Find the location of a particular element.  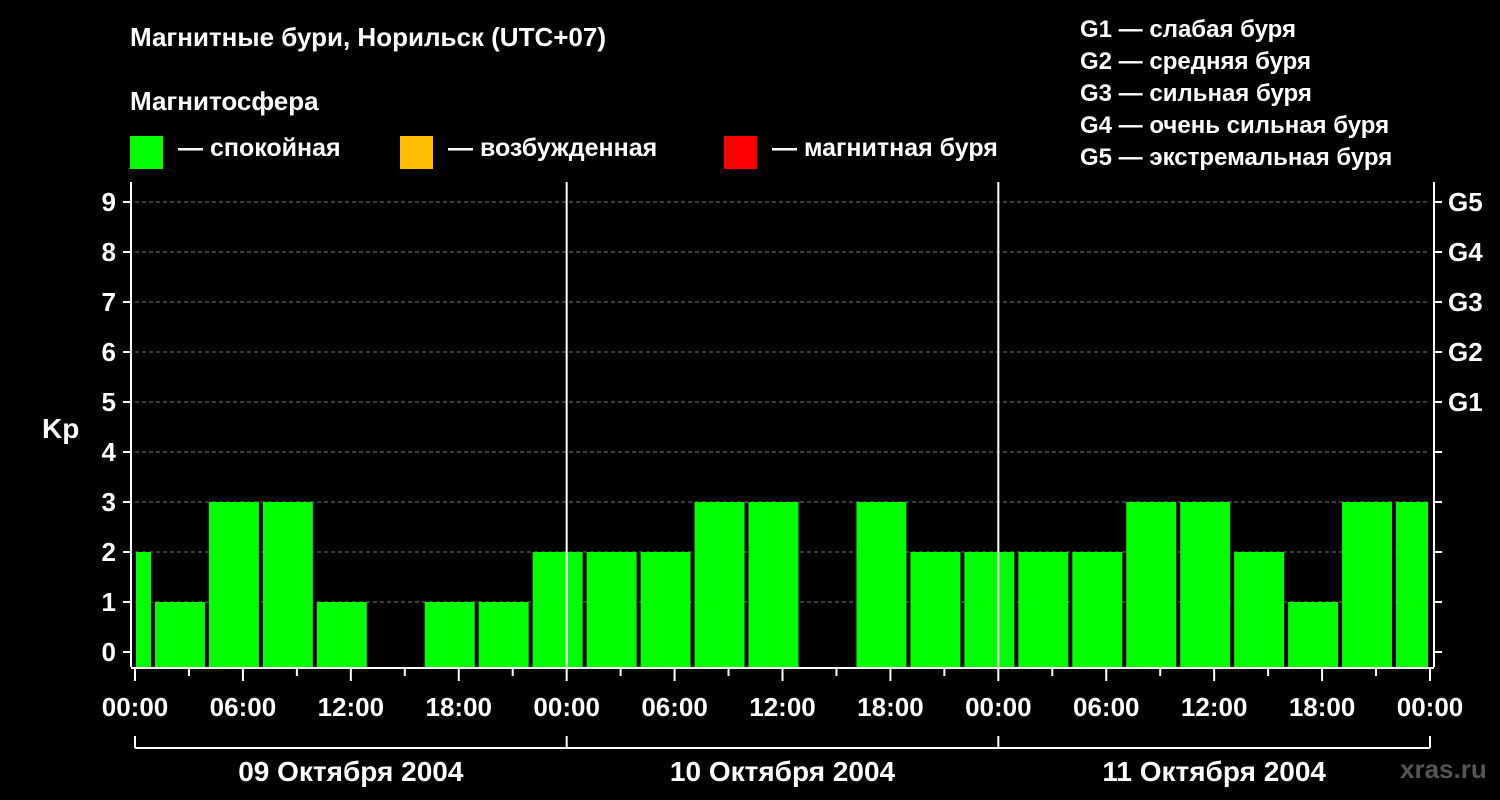

day-label: 11 Октября 2004 is located at coordinates (1214, 771).